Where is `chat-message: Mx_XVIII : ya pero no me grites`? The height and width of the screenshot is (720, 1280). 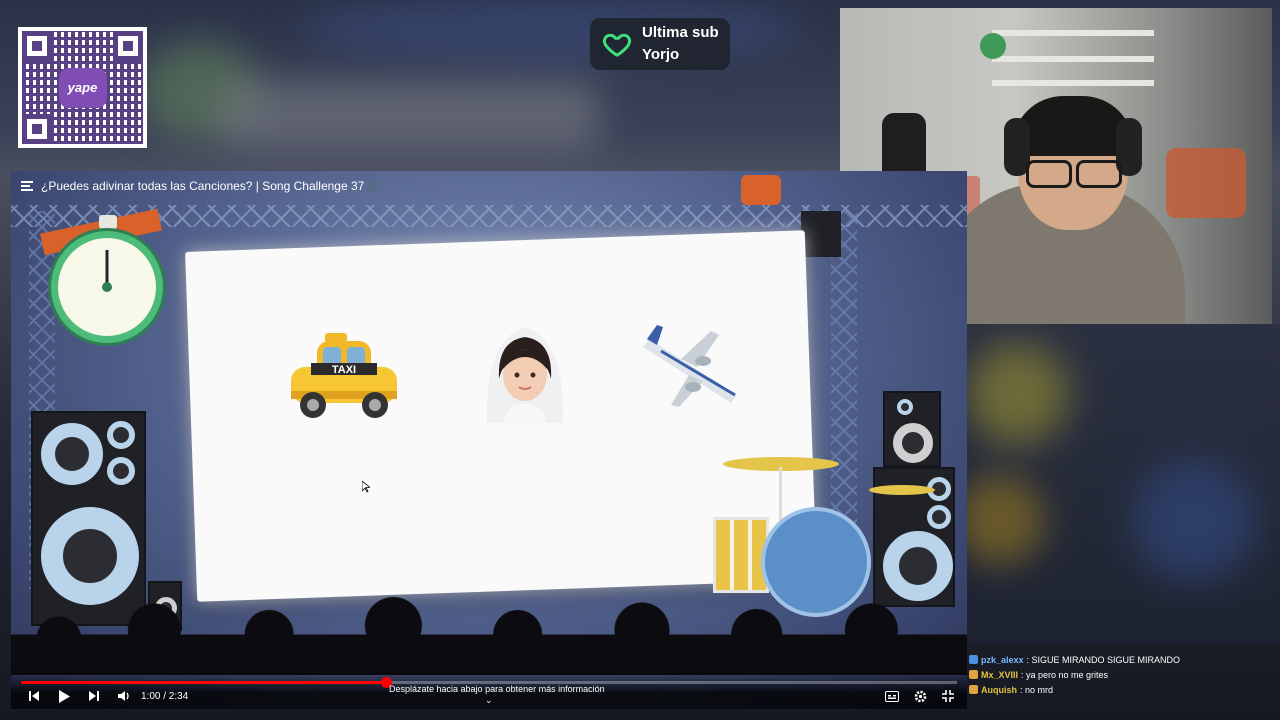
chat-message: Mx_XVIII : ya pero no me grites is located at coordinates (1121, 674).